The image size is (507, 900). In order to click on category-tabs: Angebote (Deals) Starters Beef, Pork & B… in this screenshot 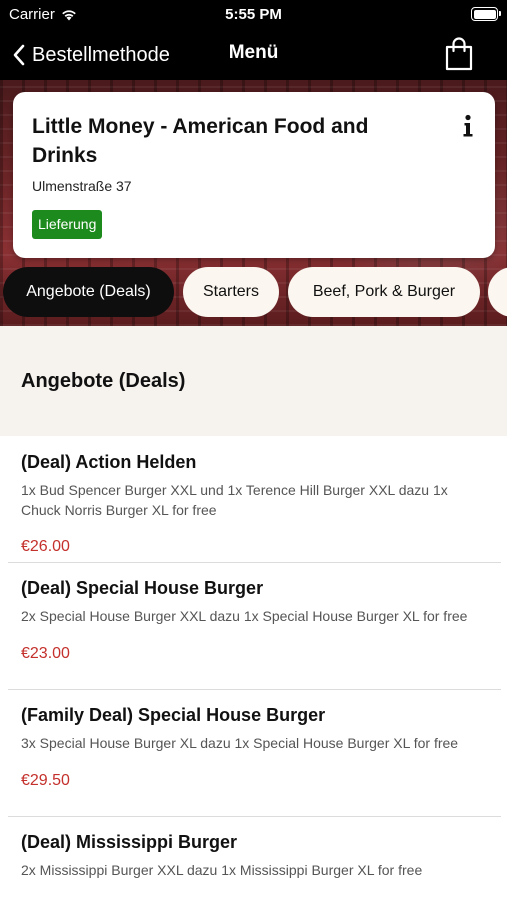, I will do `click(253, 293)`.